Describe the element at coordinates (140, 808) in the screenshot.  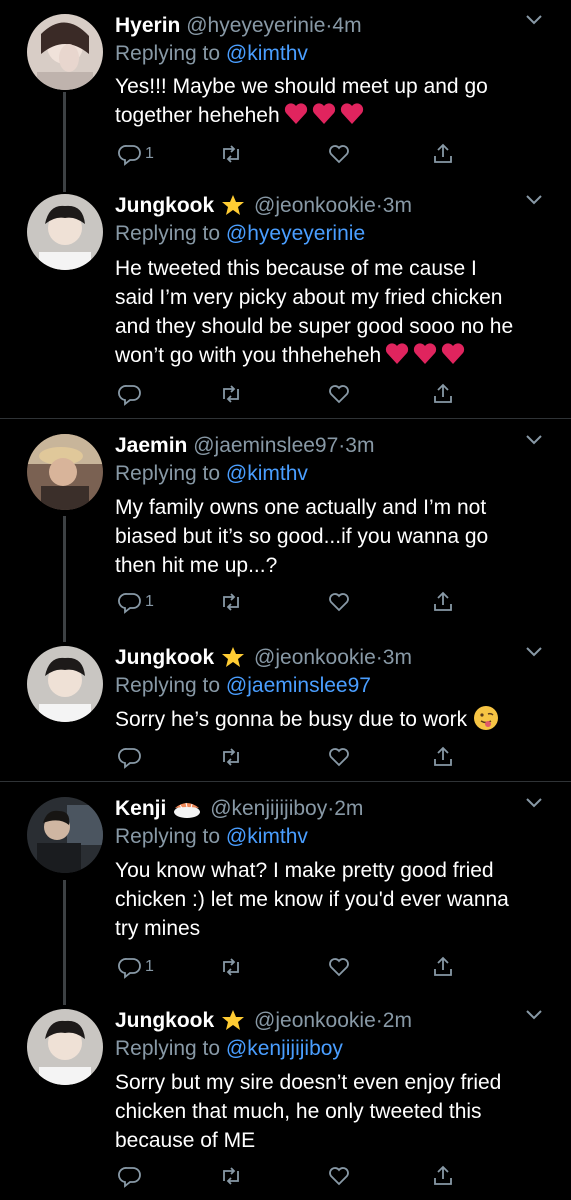
I see `display-name: Kenji` at that location.